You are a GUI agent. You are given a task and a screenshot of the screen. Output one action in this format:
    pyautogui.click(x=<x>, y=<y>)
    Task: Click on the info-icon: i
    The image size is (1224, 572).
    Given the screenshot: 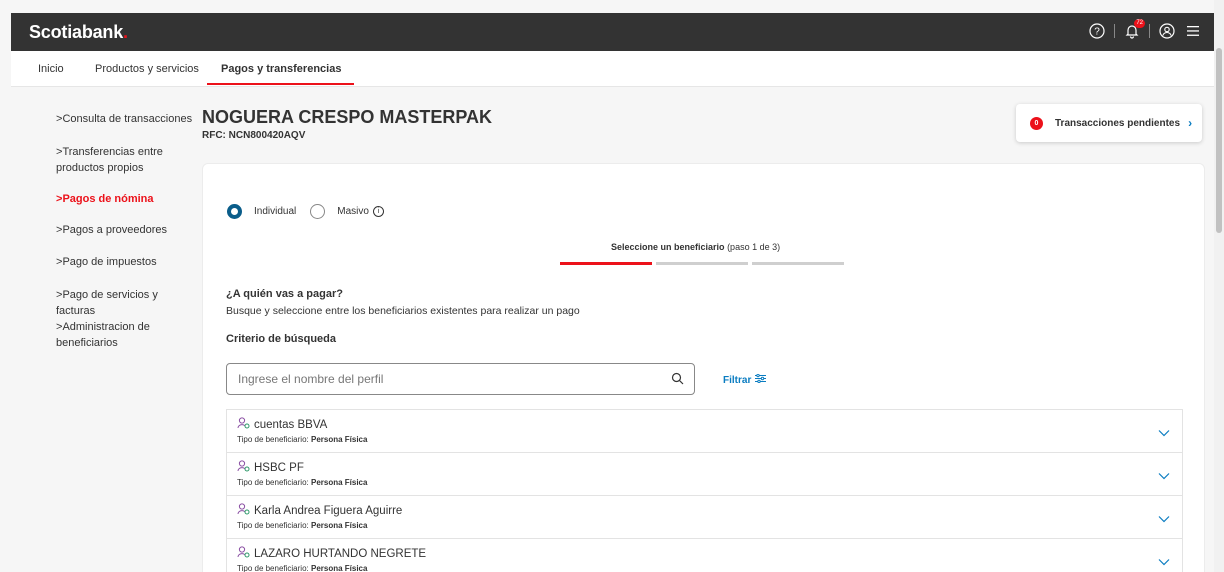 What is the action you would take?
    pyautogui.click(x=378, y=211)
    